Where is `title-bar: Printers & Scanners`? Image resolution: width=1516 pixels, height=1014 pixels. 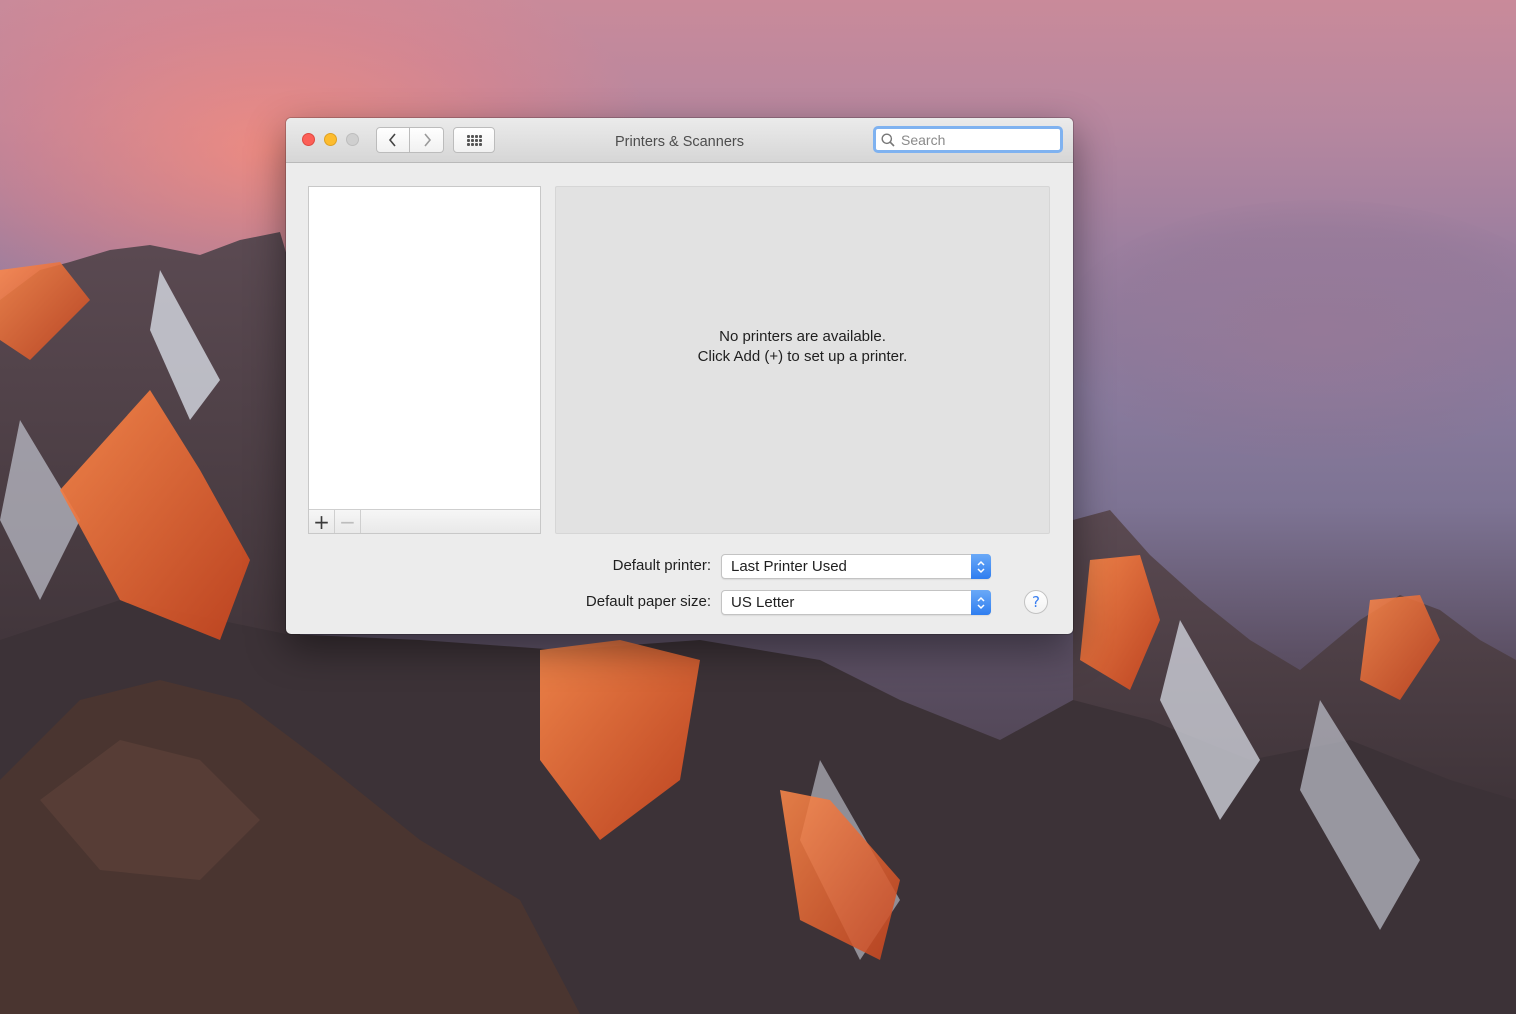 title-bar: Printers & Scanners is located at coordinates (679, 140).